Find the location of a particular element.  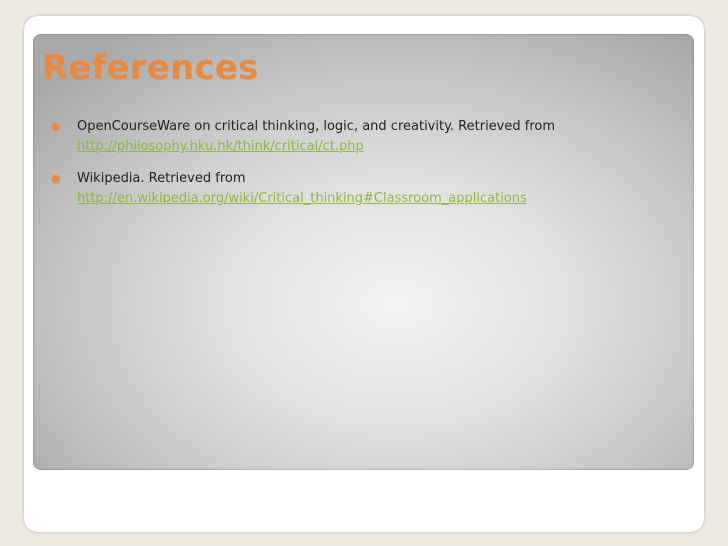

slide-title: References is located at coordinates (150, 68).